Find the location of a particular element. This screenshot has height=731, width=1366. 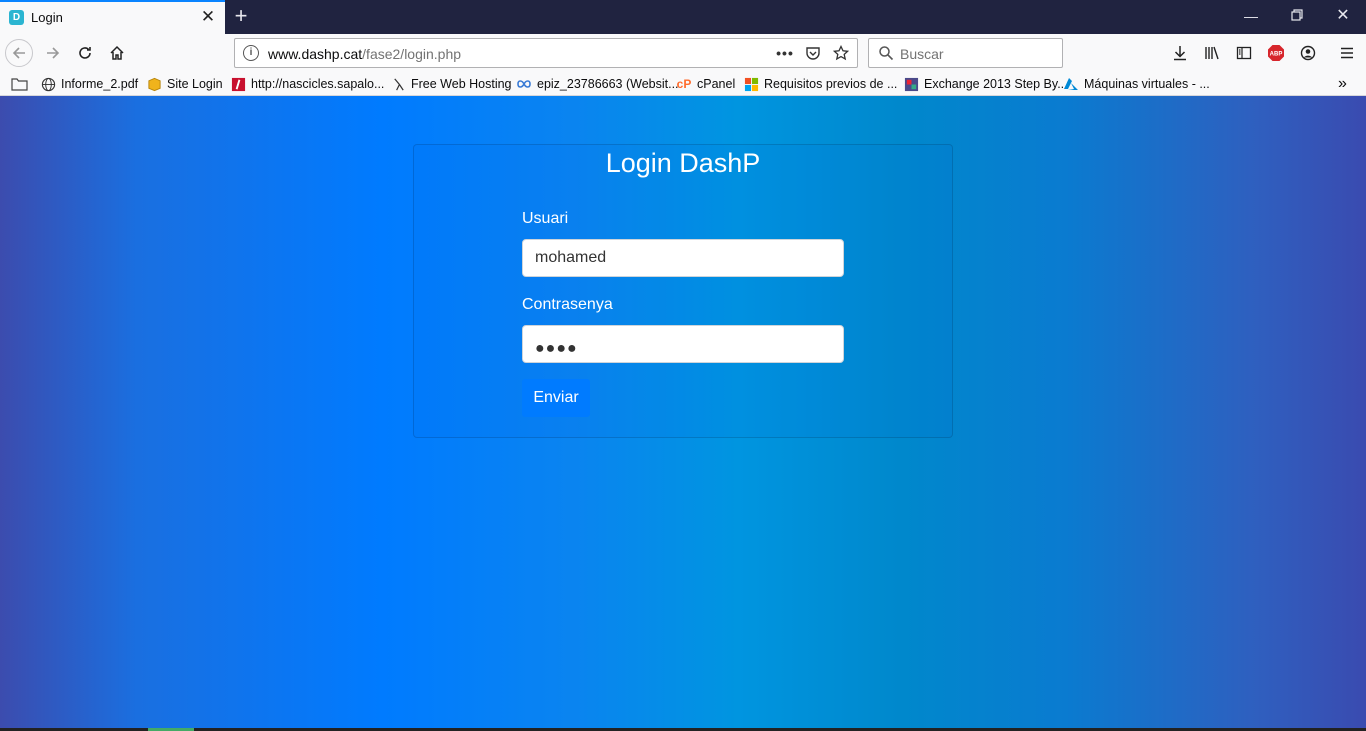

bookmark-site-login: Site Login is located at coordinates (184, 84).